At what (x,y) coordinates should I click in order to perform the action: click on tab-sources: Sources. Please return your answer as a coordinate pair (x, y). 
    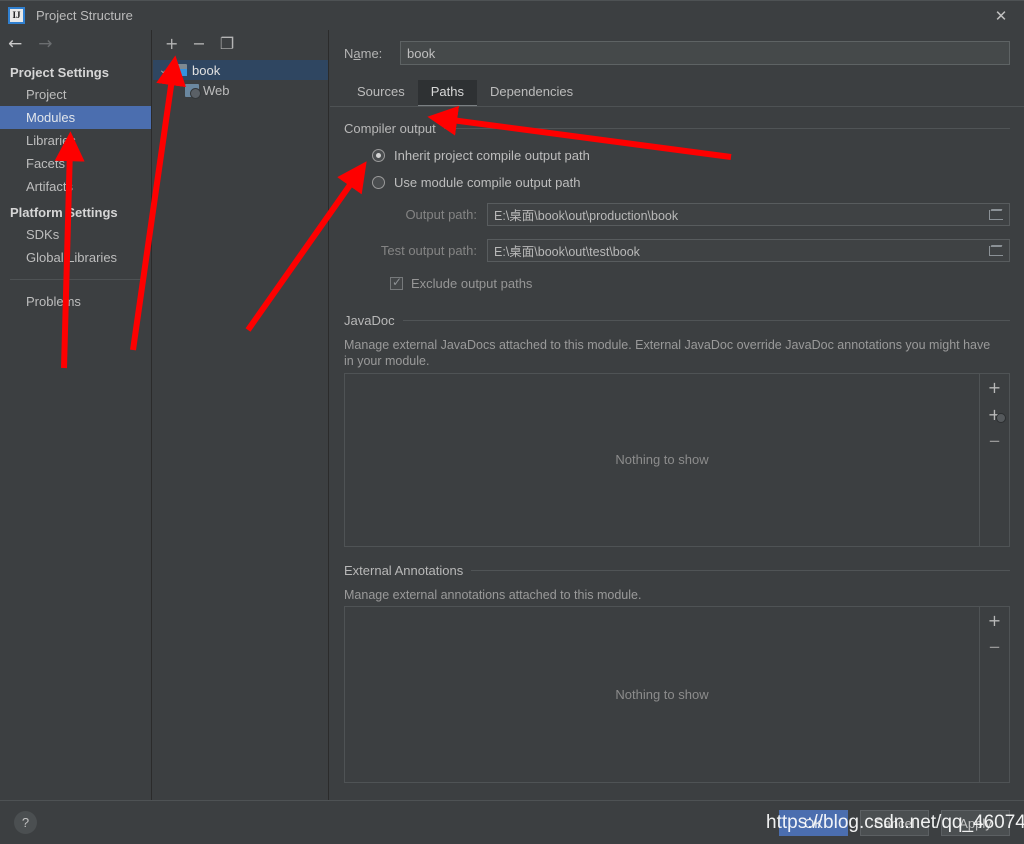
    Looking at the image, I should click on (381, 93).